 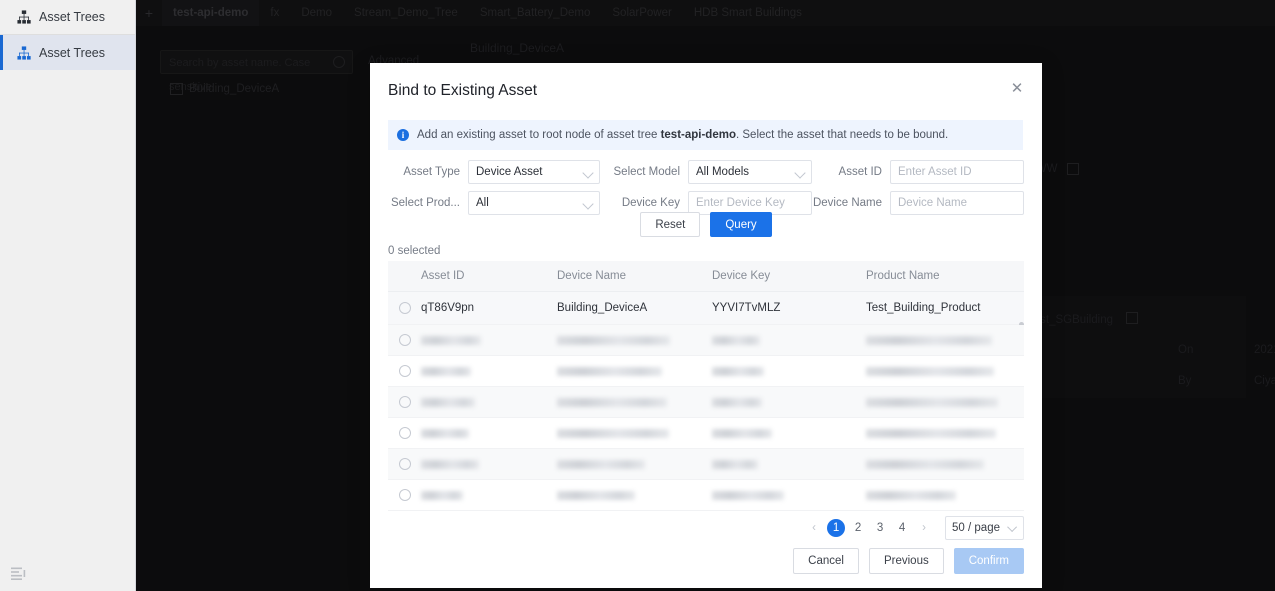 What do you see at coordinates (463, 90) in the screenshot?
I see `dialog-title: Bind to Existing Asset` at bounding box center [463, 90].